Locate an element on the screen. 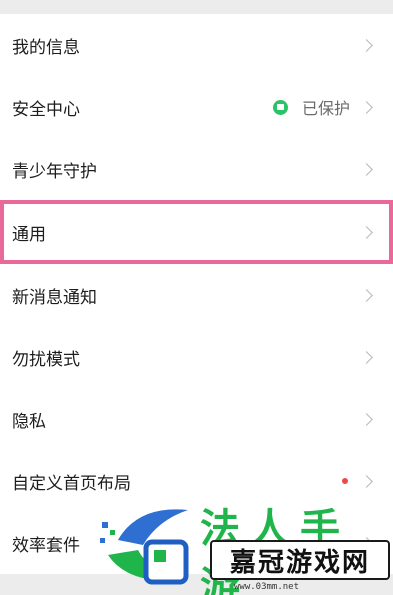 This screenshot has width=393, height=595. settings-item-general: 通用 is located at coordinates (196, 232).